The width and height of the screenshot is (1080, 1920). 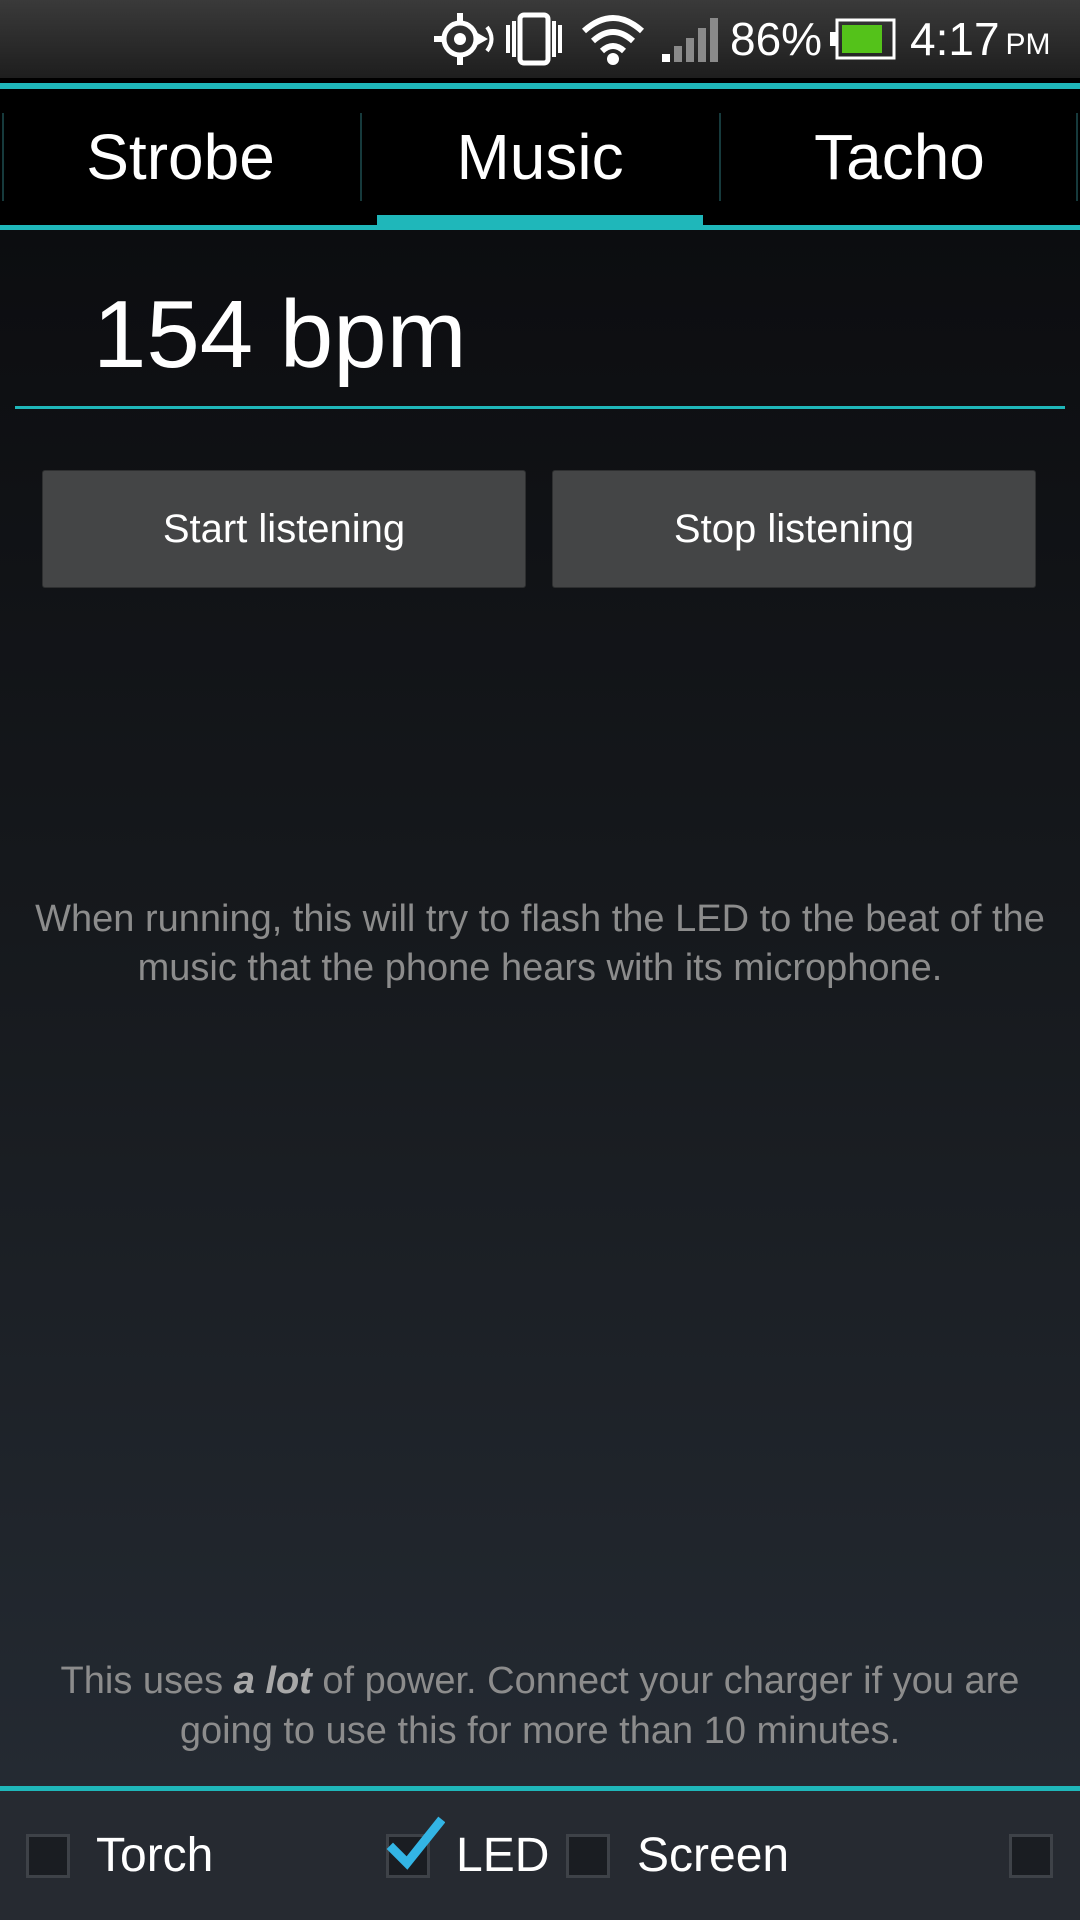 What do you see at coordinates (713, 1856) in the screenshot?
I see `screen-label: Screen` at bounding box center [713, 1856].